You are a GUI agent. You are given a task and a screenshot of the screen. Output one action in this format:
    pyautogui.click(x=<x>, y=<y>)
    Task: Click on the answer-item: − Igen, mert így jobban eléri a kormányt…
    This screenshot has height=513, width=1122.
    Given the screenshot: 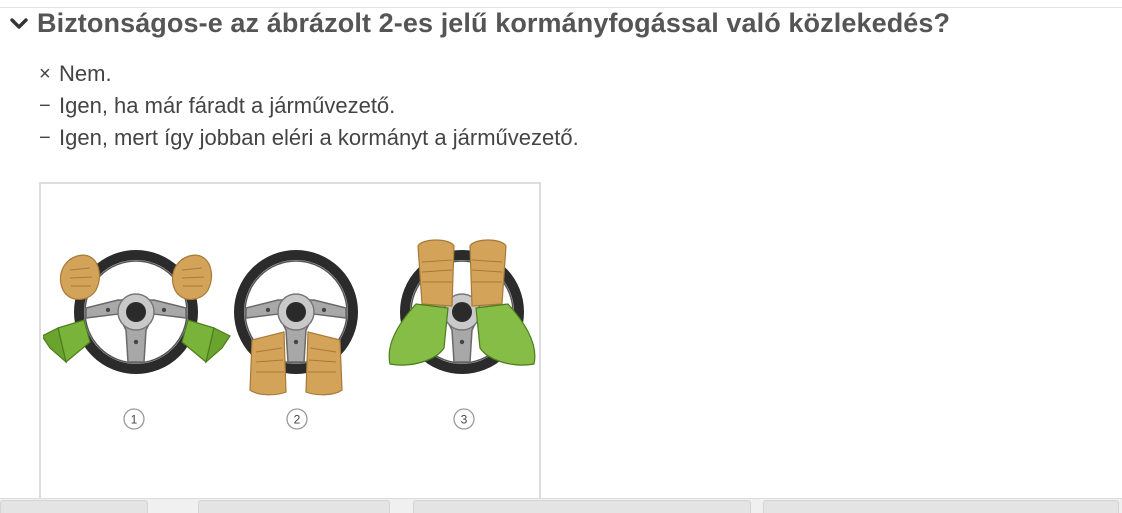 What is the action you would take?
    pyautogui.click(x=309, y=138)
    